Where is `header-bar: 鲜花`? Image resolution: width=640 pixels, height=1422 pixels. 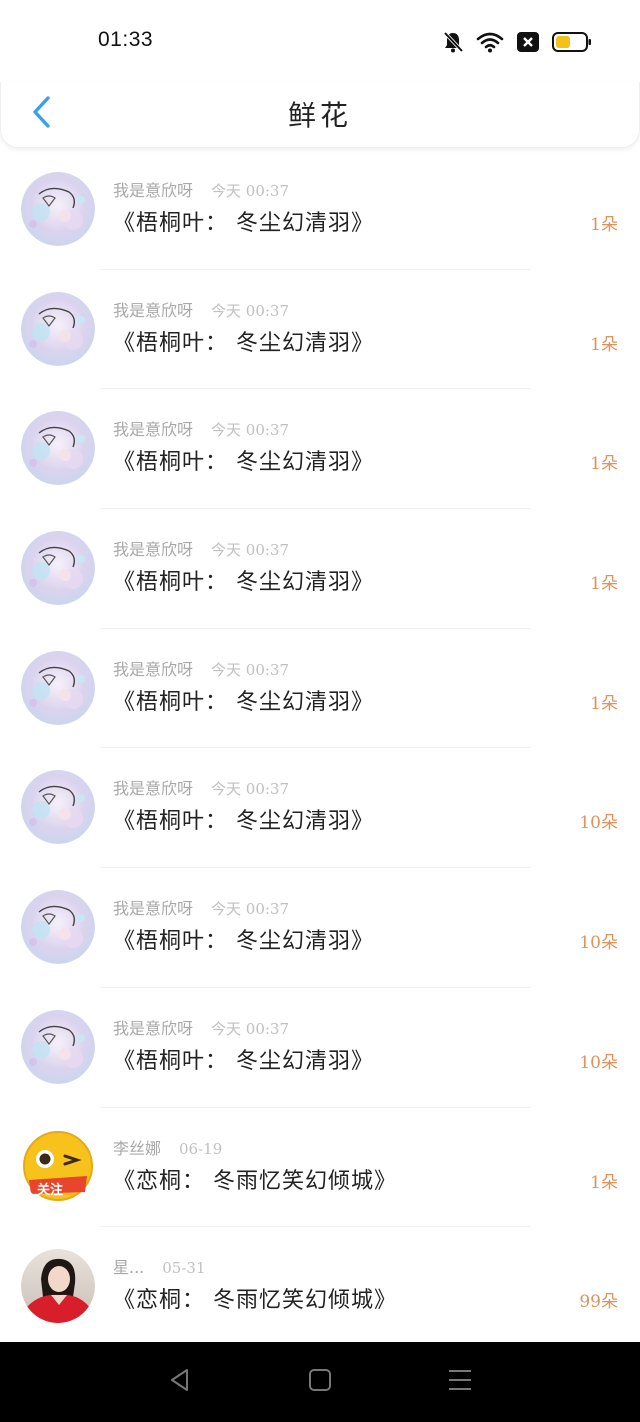
header-bar: 鲜花 is located at coordinates (320, 115).